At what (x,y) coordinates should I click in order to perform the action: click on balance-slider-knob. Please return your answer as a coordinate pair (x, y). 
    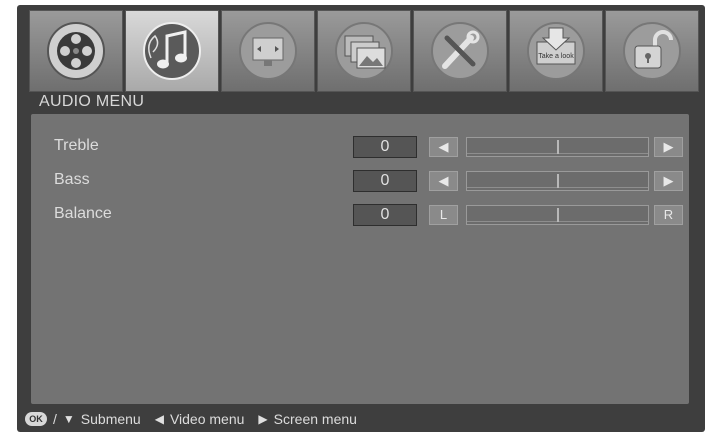
    Looking at the image, I should click on (558, 215).